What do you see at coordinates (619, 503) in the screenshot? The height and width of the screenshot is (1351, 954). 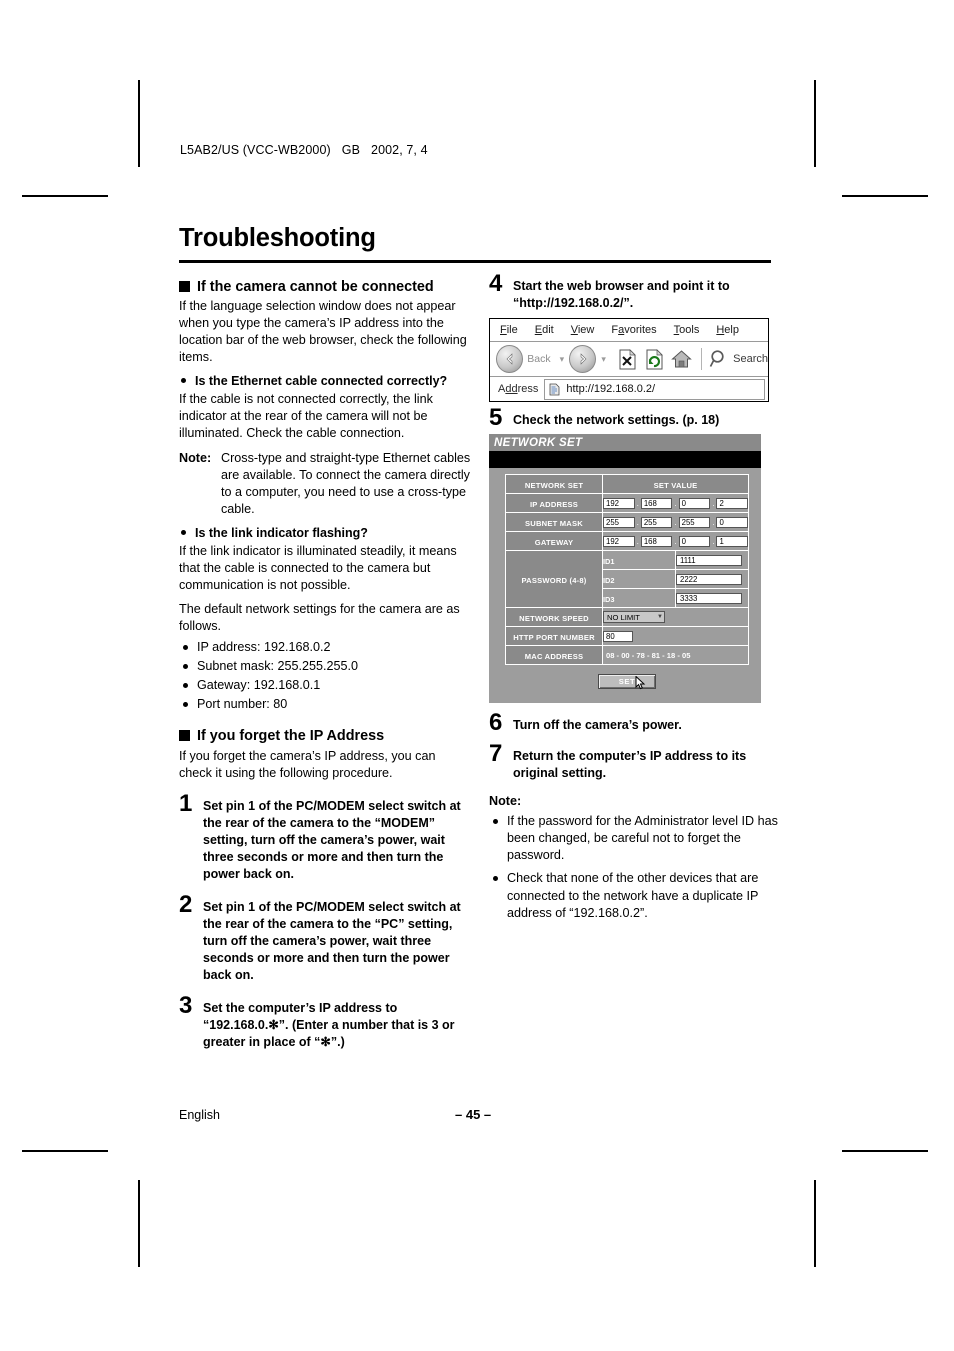 I see `ip-octet-1: 192` at bounding box center [619, 503].